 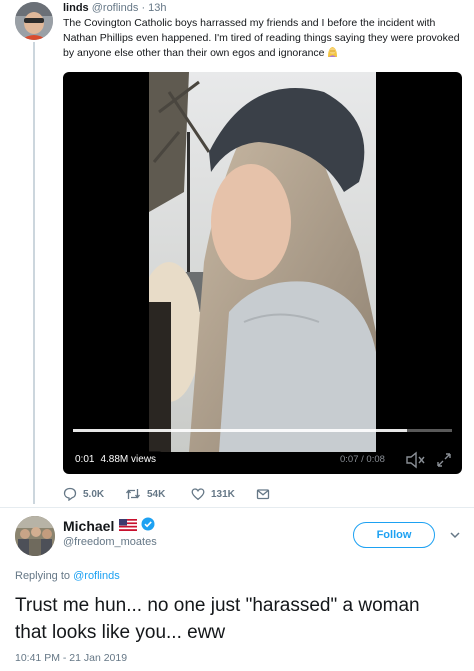 What do you see at coordinates (76, 8) in the screenshot?
I see `parent-author-name: linds` at bounding box center [76, 8].